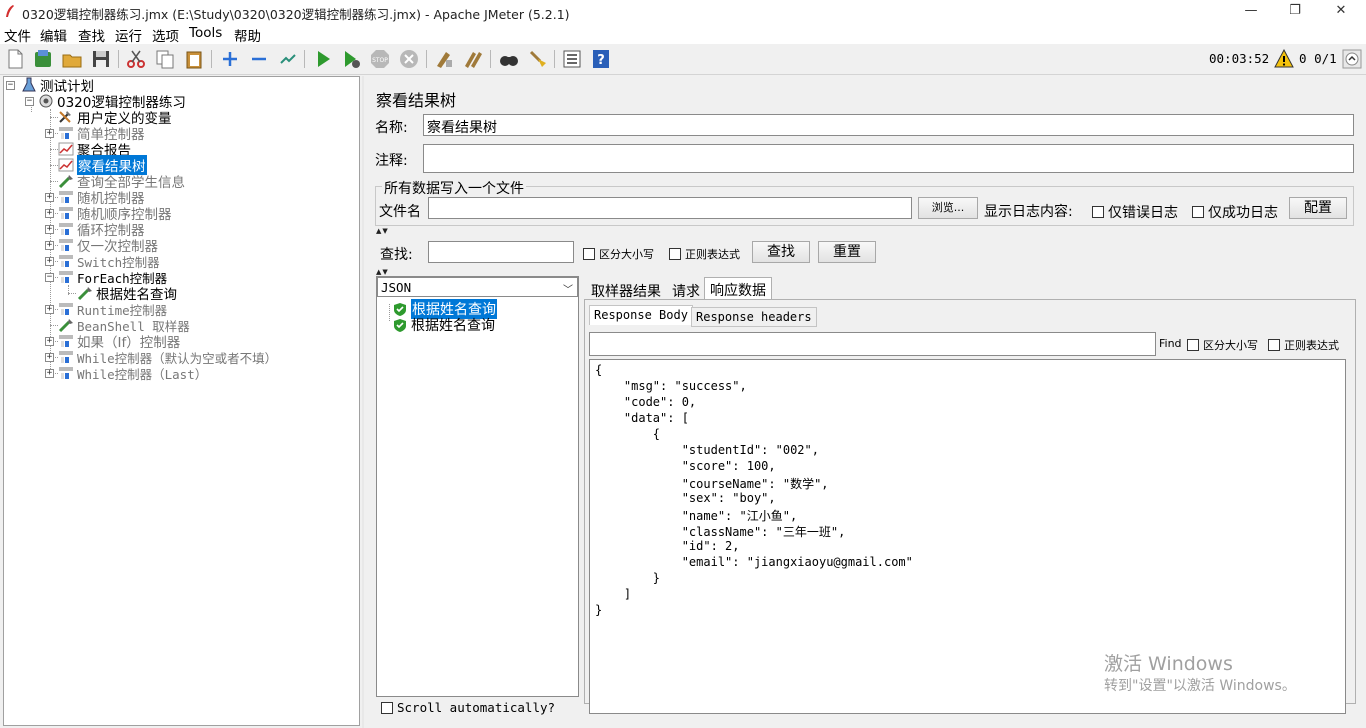  What do you see at coordinates (101, 59) in the screenshot?
I see `save-icon` at bounding box center [101, 59].